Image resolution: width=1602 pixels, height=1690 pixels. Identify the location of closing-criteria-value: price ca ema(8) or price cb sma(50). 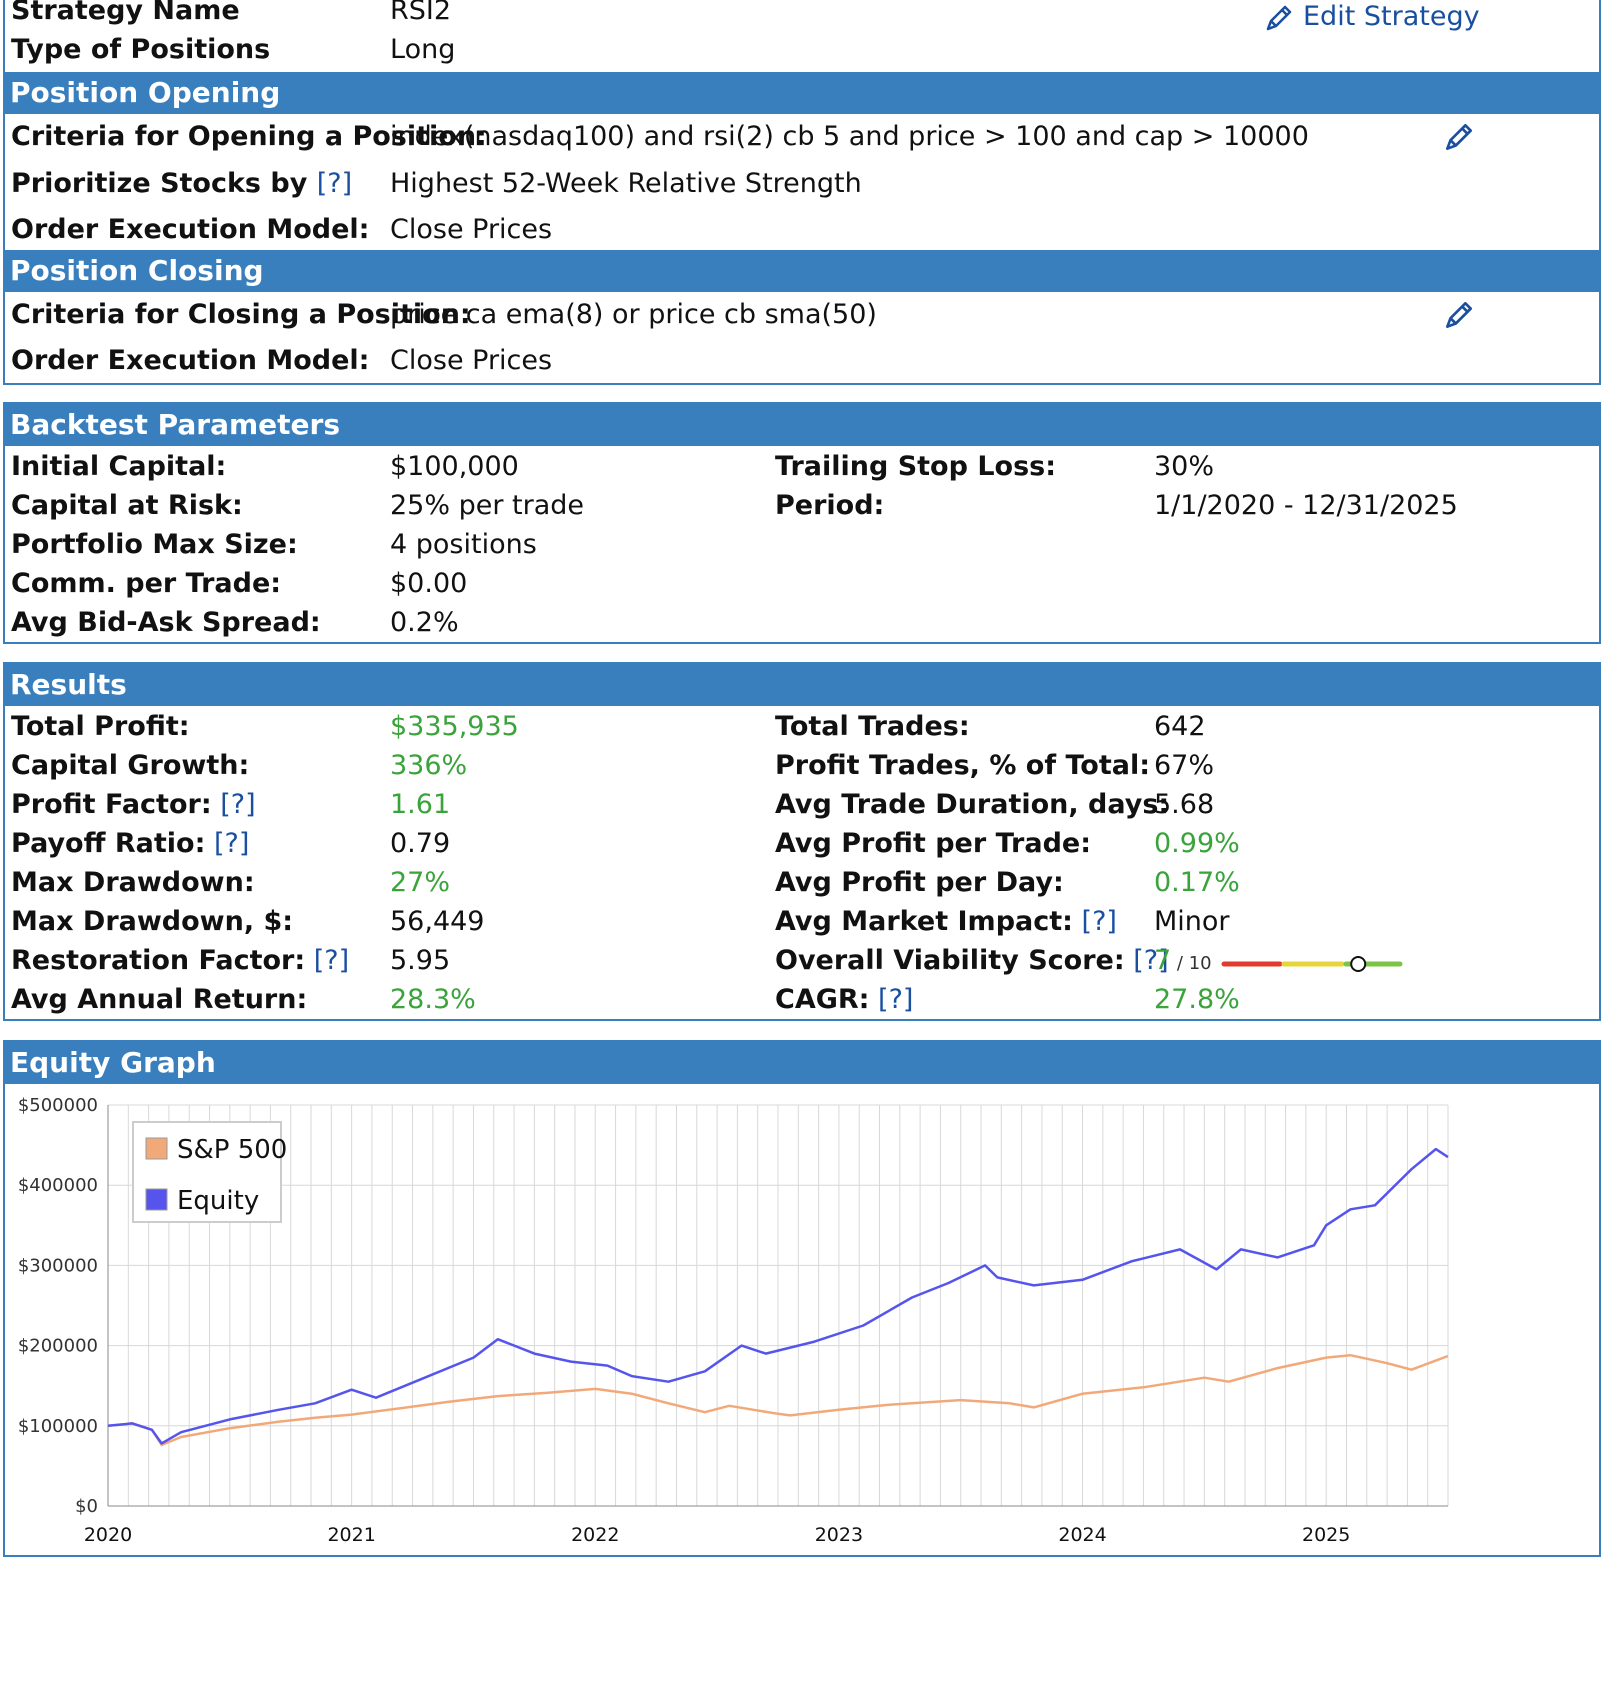
(633, 314).